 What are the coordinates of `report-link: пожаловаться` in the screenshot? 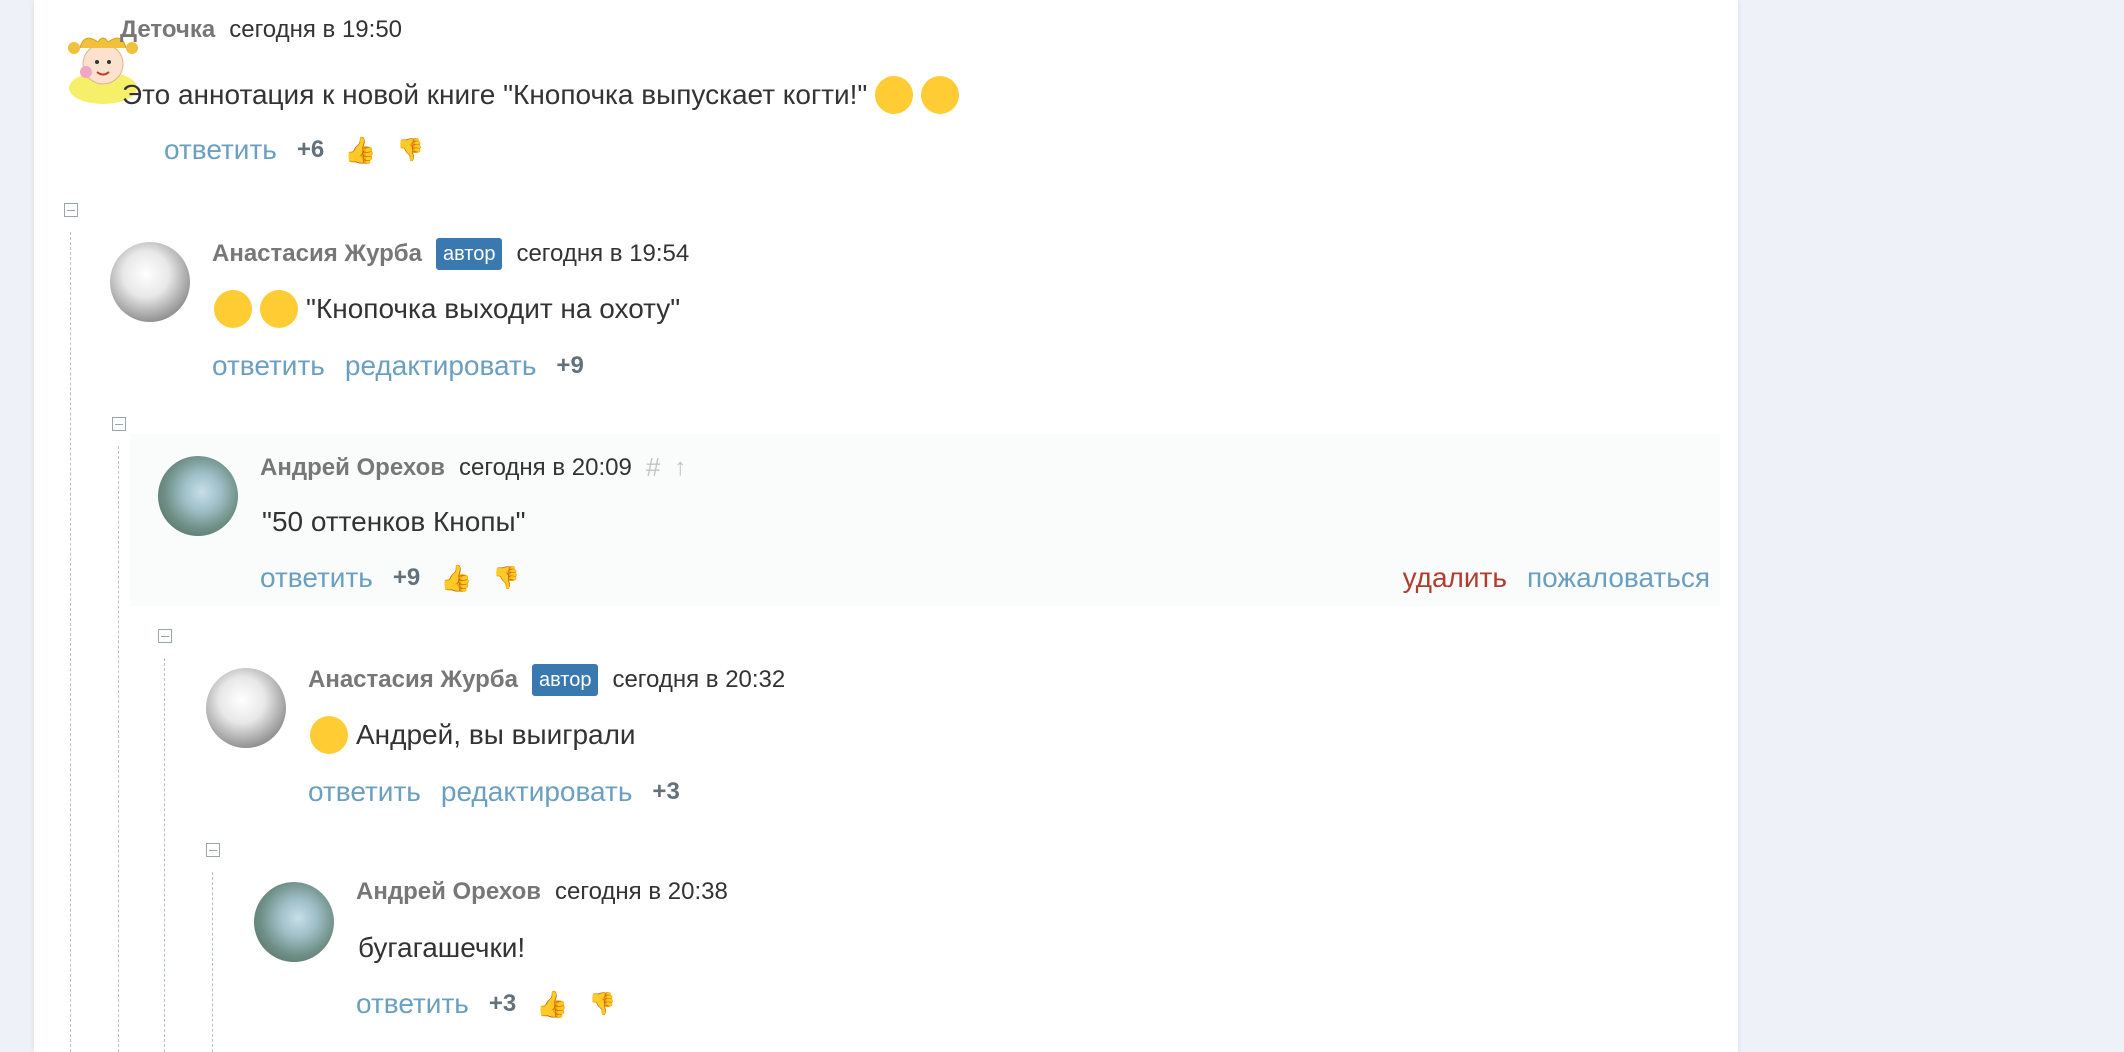 It's located at (1618, 578).